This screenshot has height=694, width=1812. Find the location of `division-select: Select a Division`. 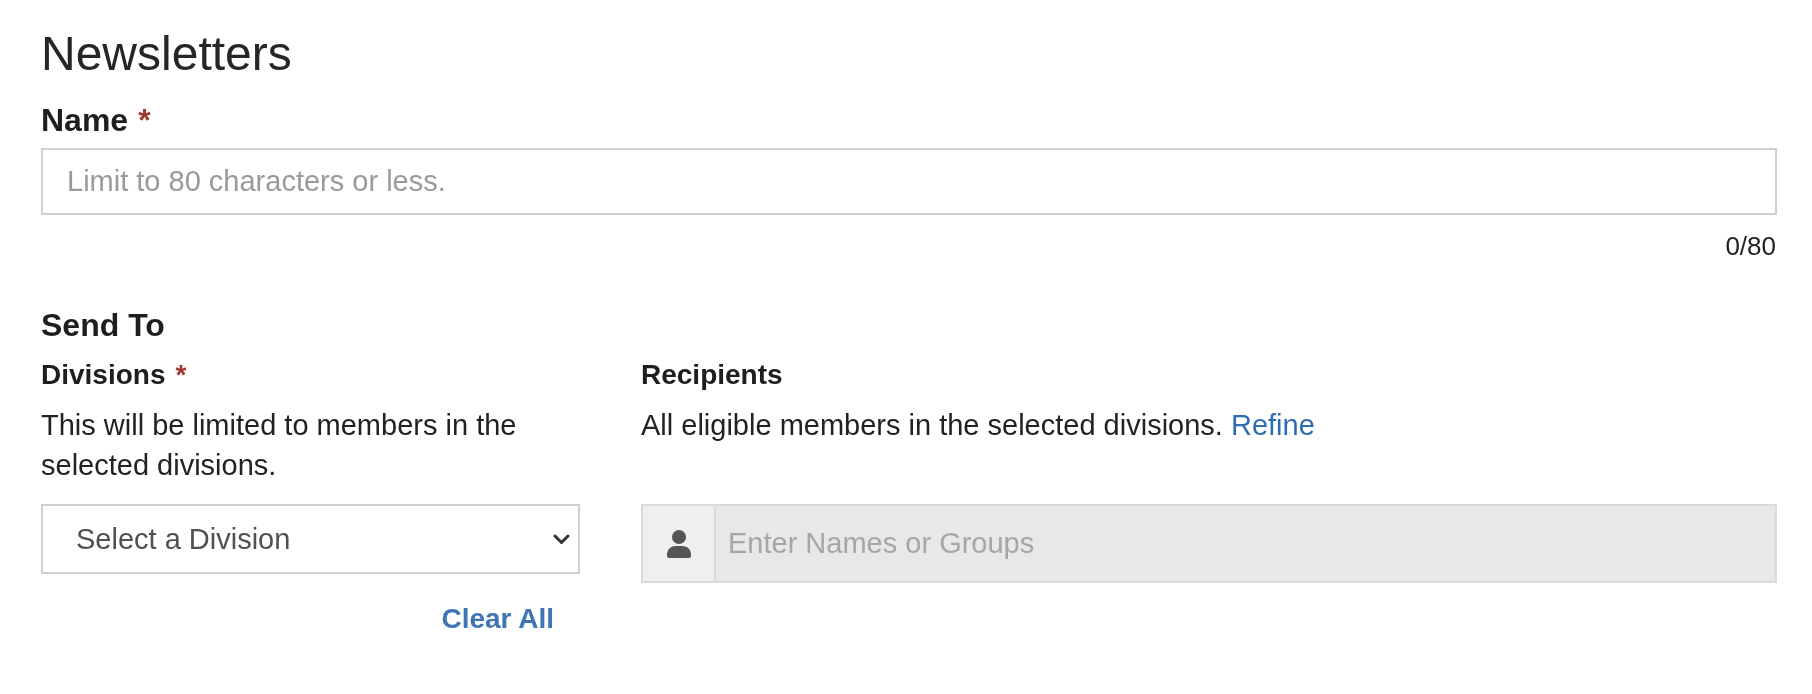

division-select: Select a Division is located at coordinates (310, 539).